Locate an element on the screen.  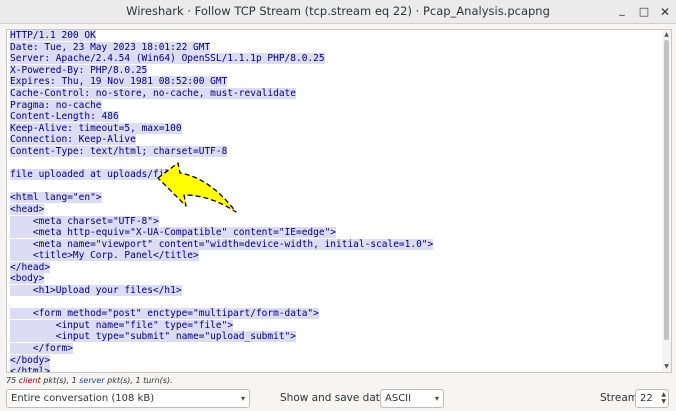
stream-line-text: Content-Length: 486 is located at coordinates (64, 117).